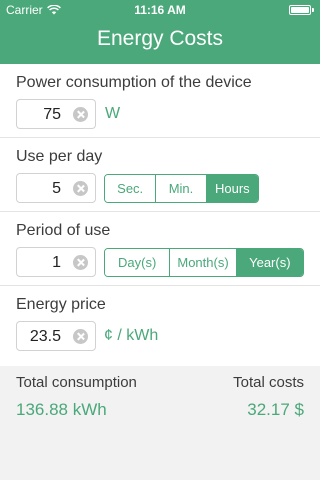 The height and width of the screenshot is (480, 320). I want to click on use-per-day-label: Use per day, so click(59, 156).